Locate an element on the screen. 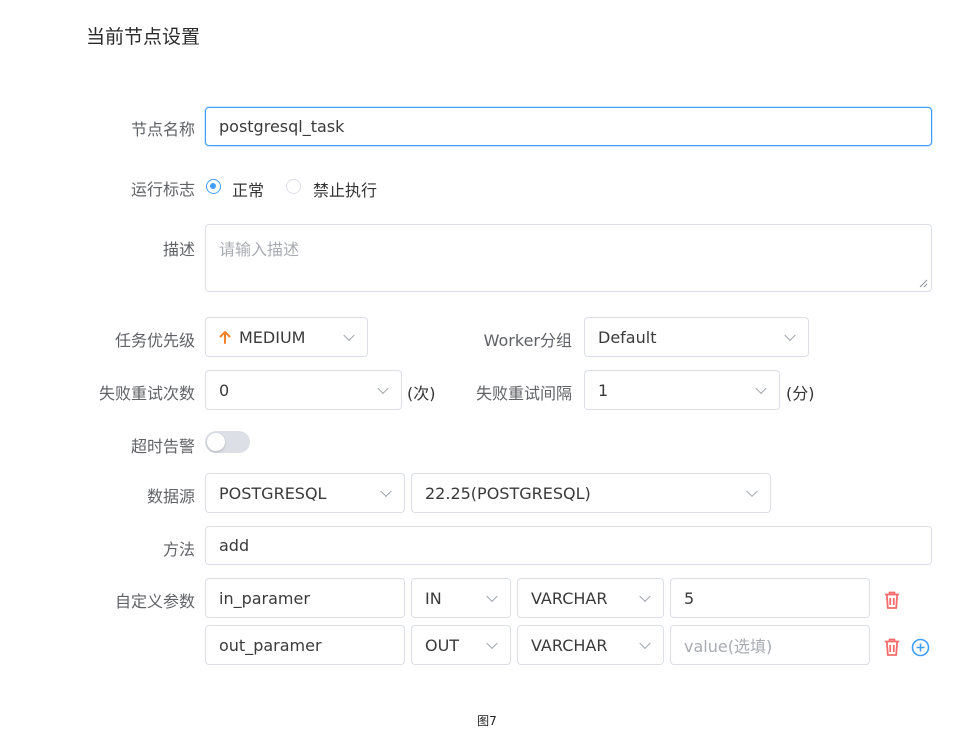  page-title: 当前节点设置 is located at coordinates (143, 37).